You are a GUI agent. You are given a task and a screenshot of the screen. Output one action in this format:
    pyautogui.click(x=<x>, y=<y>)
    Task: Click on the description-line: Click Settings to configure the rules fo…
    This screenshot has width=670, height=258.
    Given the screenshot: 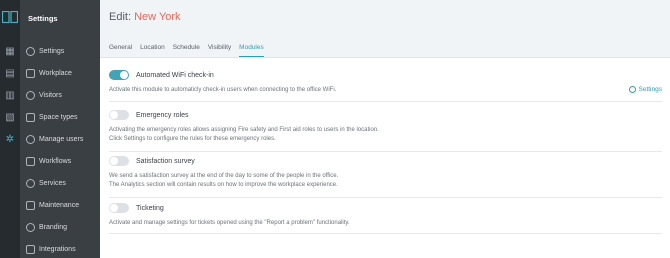 What is the action you would take?
    pyautogui.click(x=192, y=139)
    